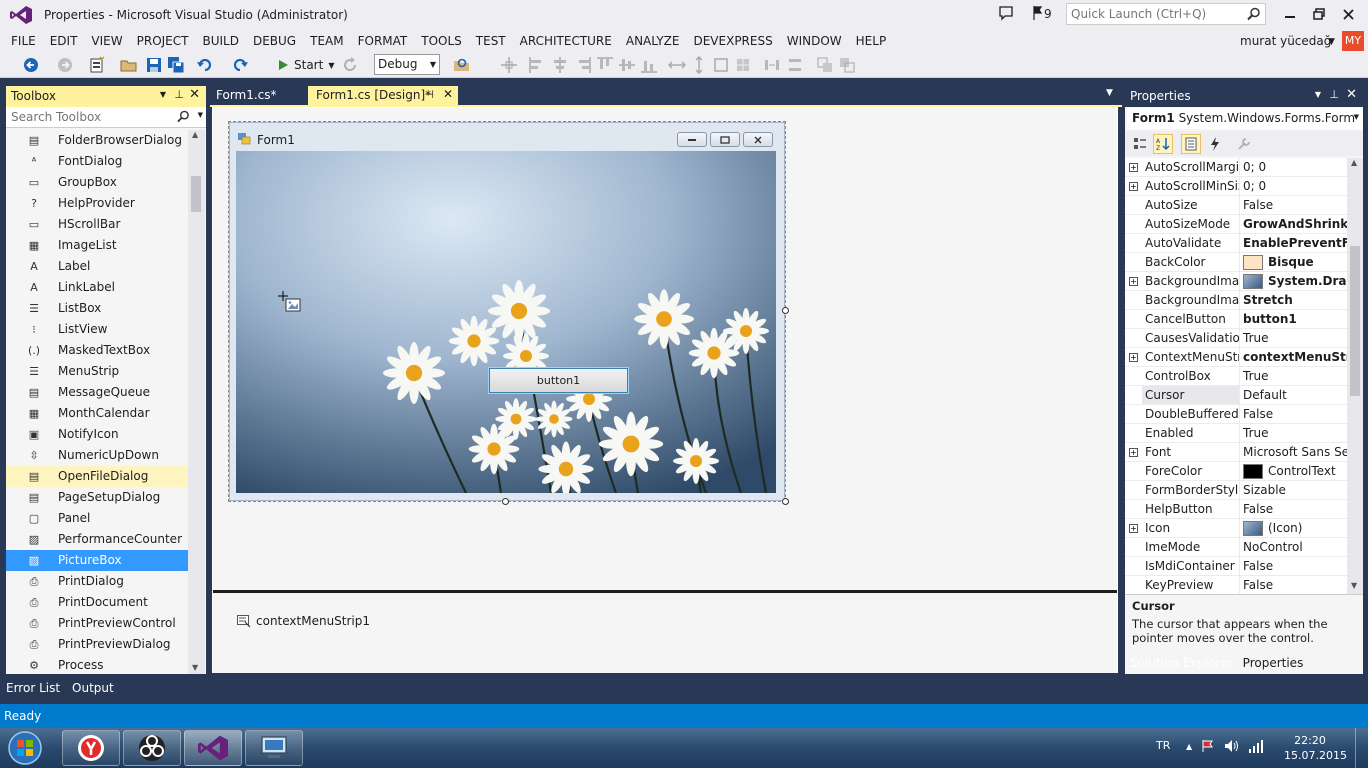 This screenshot has height=768, width=1368. What do you see at coordinates (91, 117) in the screenshot?
I see `toolbox-search-input` at bounding box center [91, 117].